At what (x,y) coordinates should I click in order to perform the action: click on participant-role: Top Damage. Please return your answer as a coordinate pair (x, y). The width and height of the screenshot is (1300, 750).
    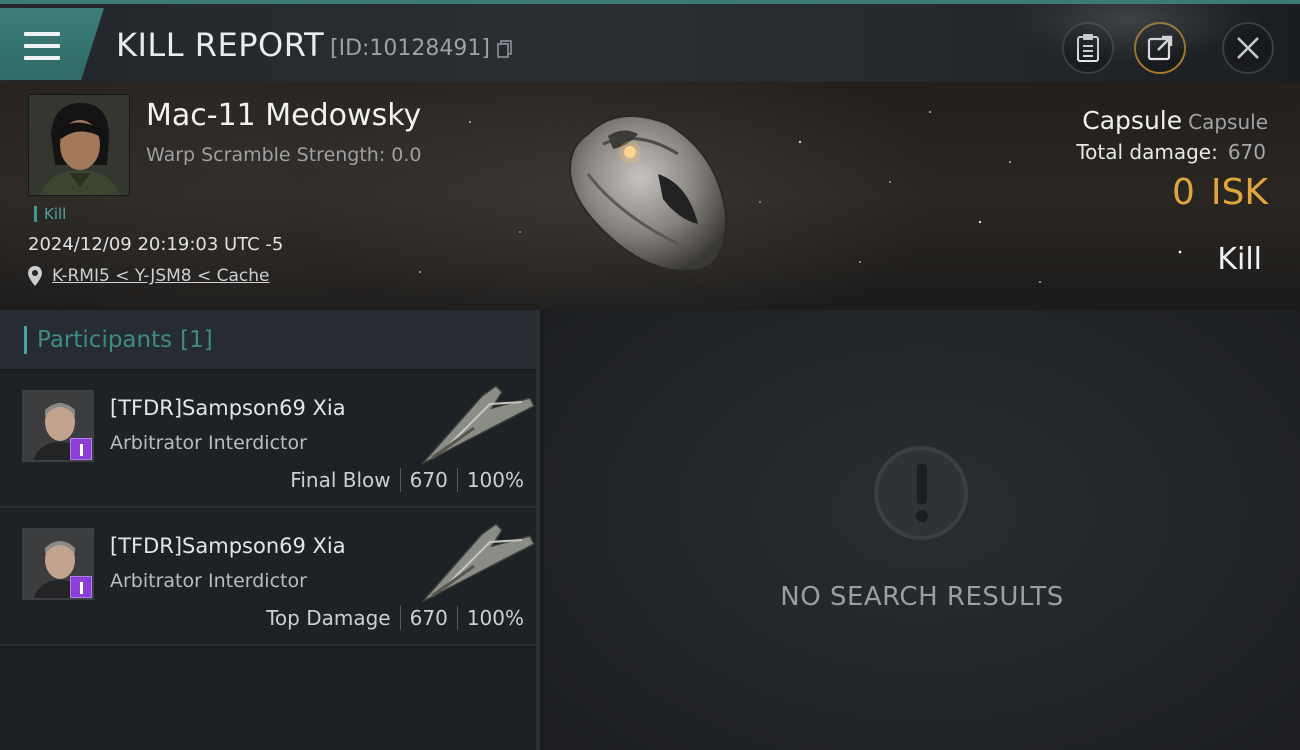
    Looking at the image, I should click on (328, 618).